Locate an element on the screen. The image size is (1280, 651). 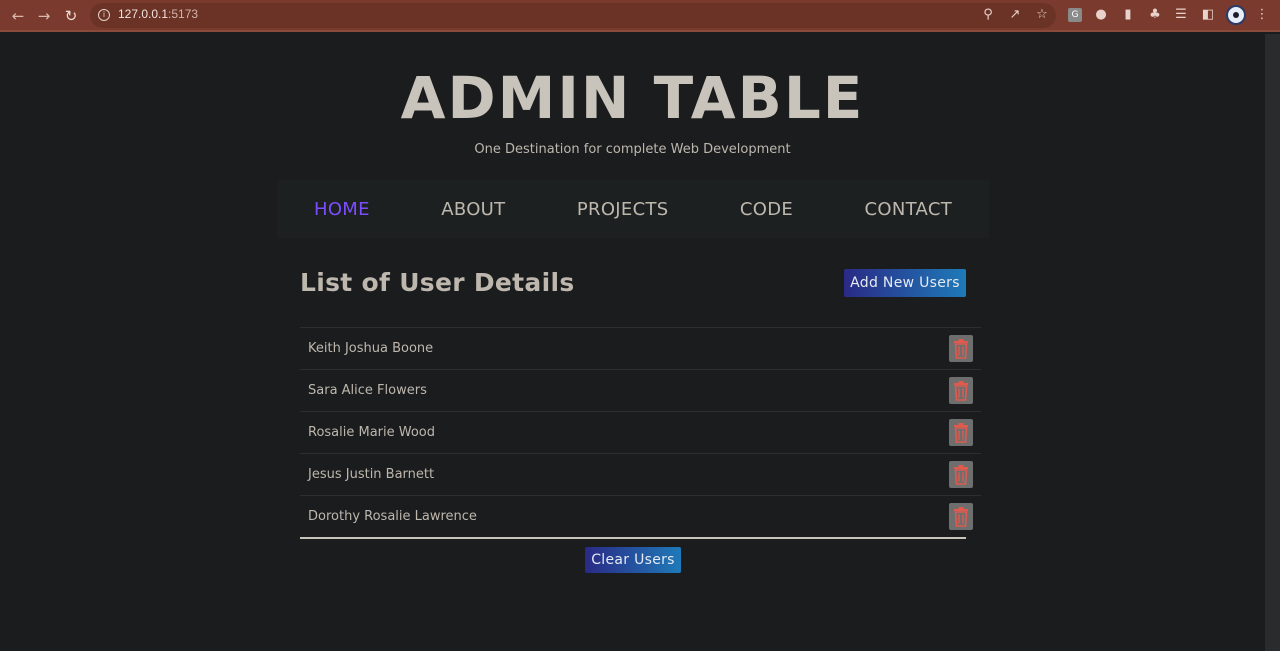
extensions-puzzle-icon: ♣ is located at coordinates (1155, 15).